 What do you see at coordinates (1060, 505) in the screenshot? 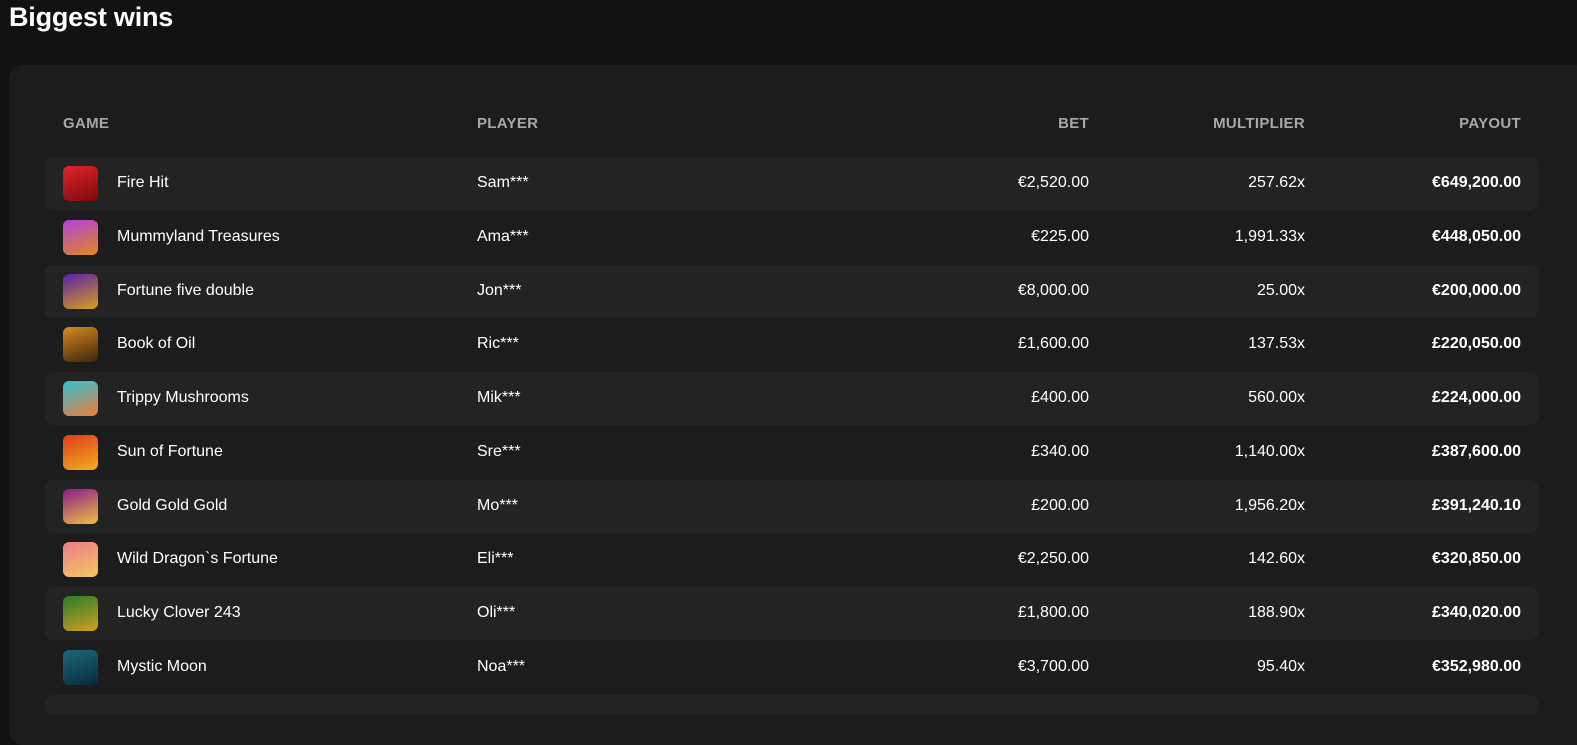
I see `bet-amount: £200.00` at bounding box center [1060, 505].